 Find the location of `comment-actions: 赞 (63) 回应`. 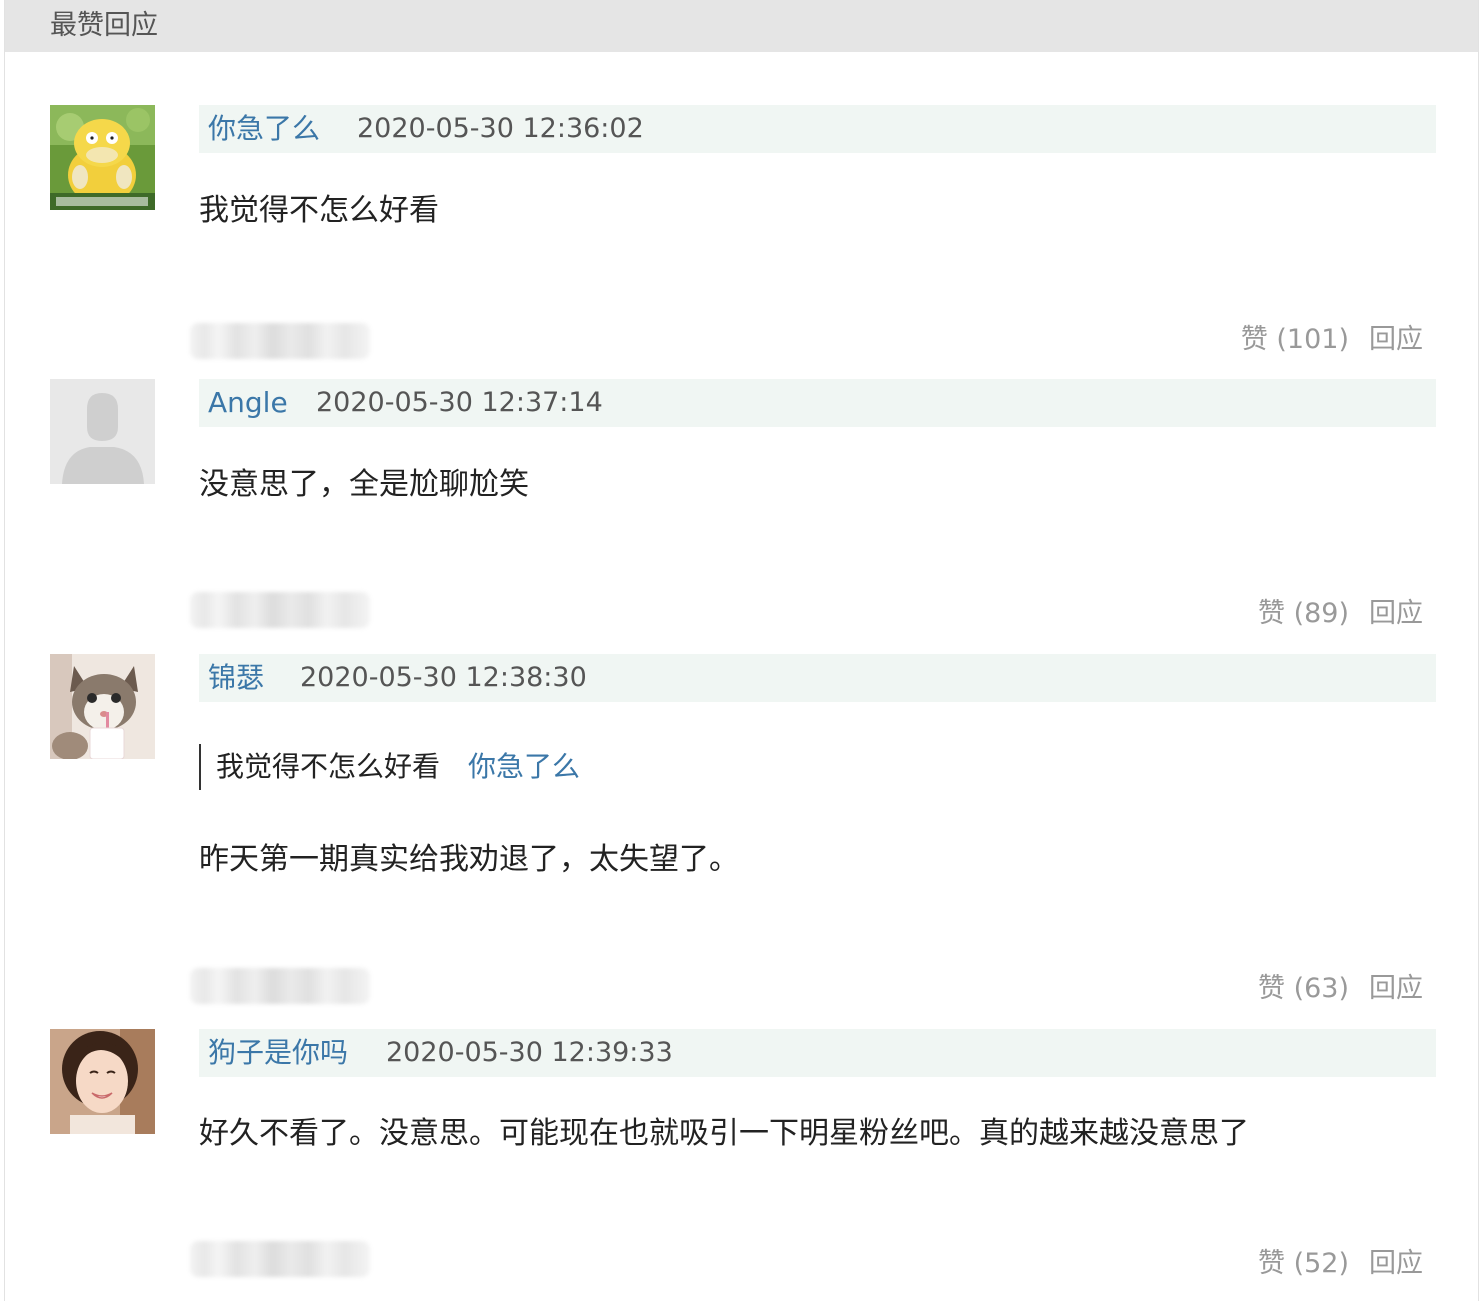

comment-actions: 赞 (63) 回应 is located at coordinates (1340, 989).